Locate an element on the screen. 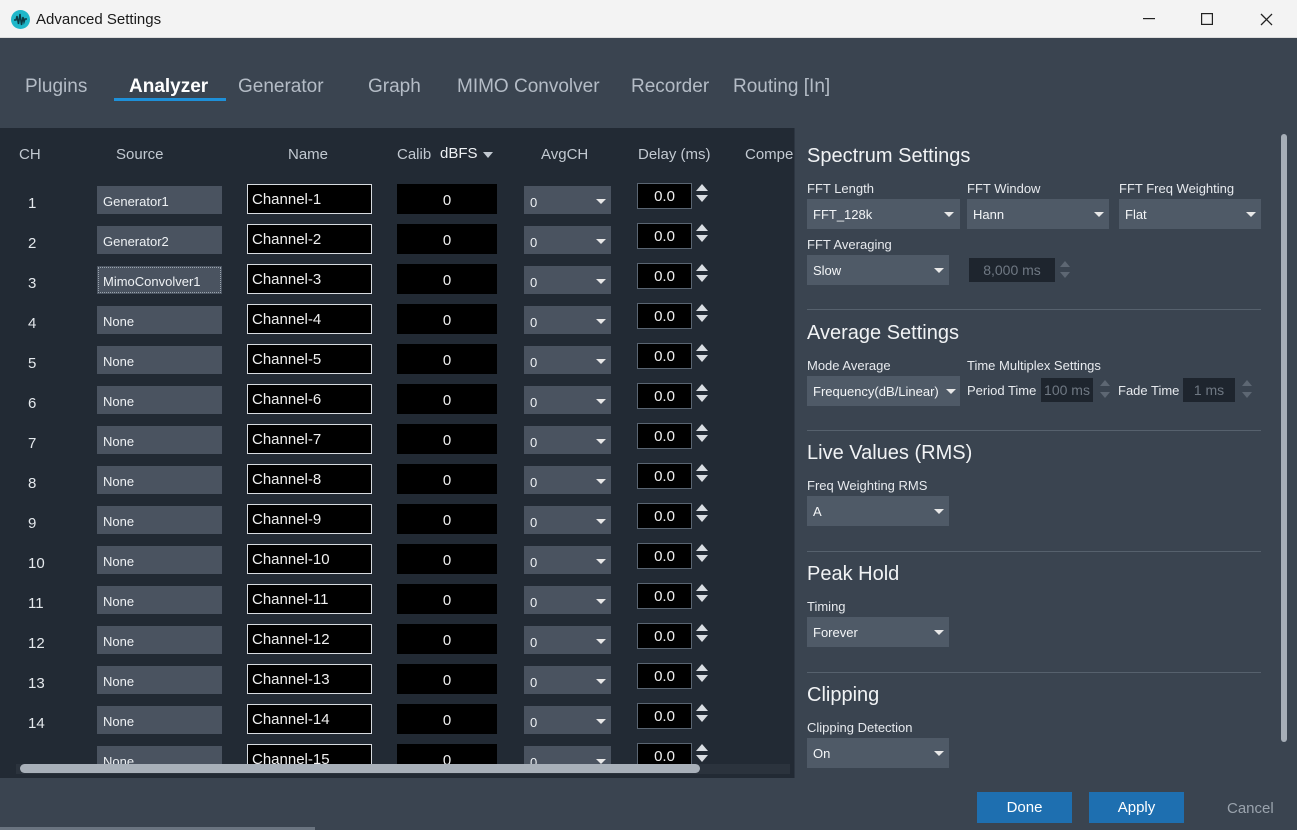 The width and height of the screenshot is (1297, 830). minimize-icon is located at coordinates (1149, 19).